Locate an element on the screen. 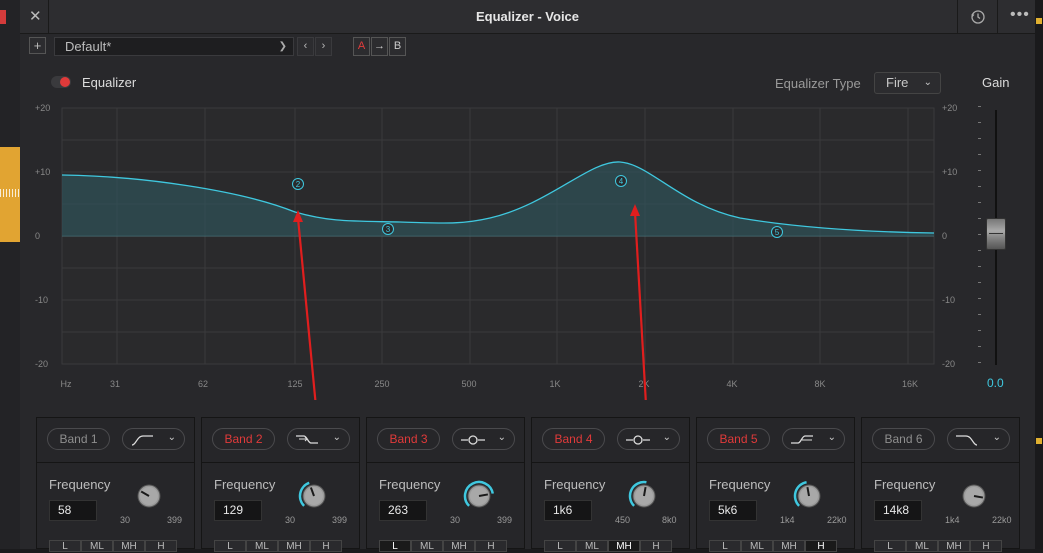 This screenshot has width=1043, height=553. frequency-value-field: 1k6 is located at coordinates (568, 510).